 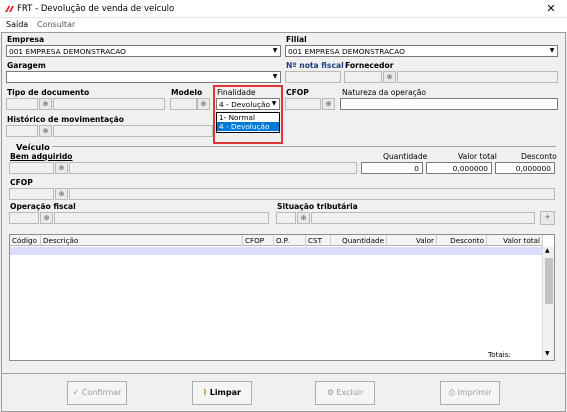 I want to click on tipo-documento-binoculars-icon: ⊕, so click(x=45, y=104).